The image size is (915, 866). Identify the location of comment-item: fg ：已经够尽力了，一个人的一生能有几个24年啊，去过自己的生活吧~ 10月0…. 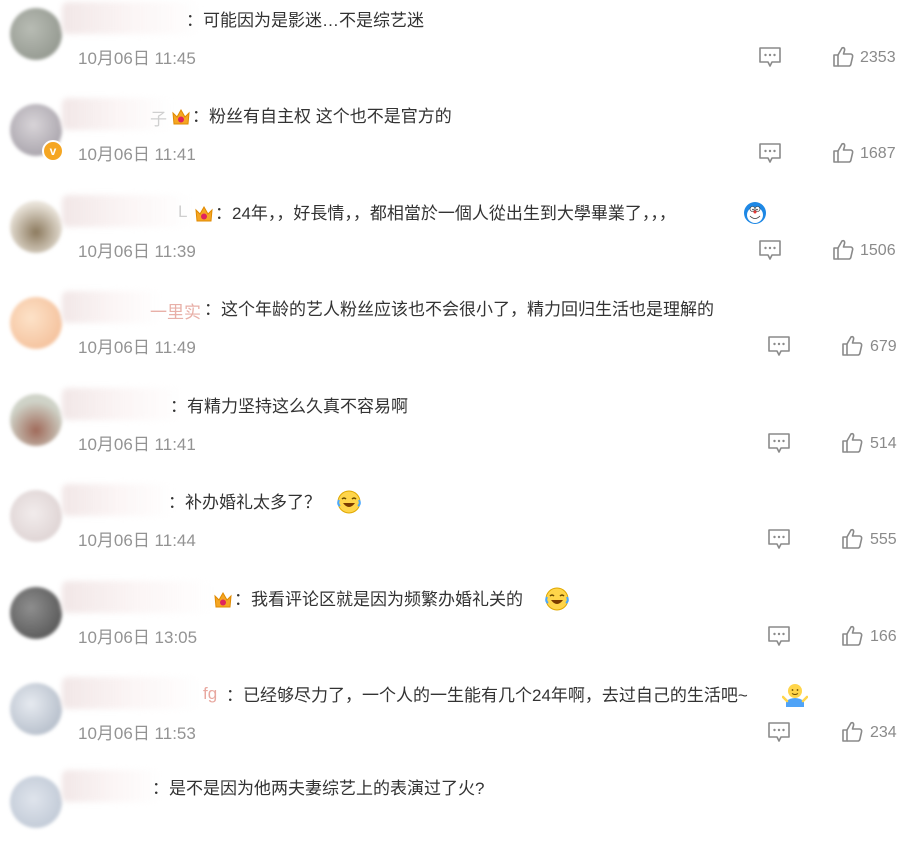
(457, 725).